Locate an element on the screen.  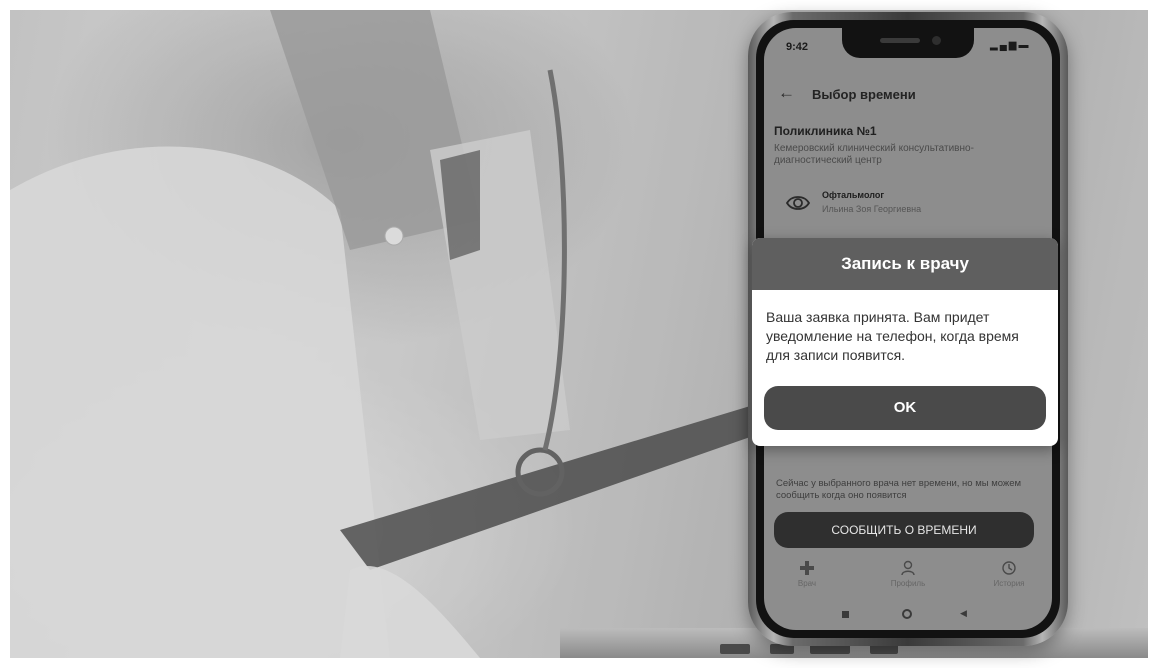
ok-button: OK is located at coordinates (905, 408).